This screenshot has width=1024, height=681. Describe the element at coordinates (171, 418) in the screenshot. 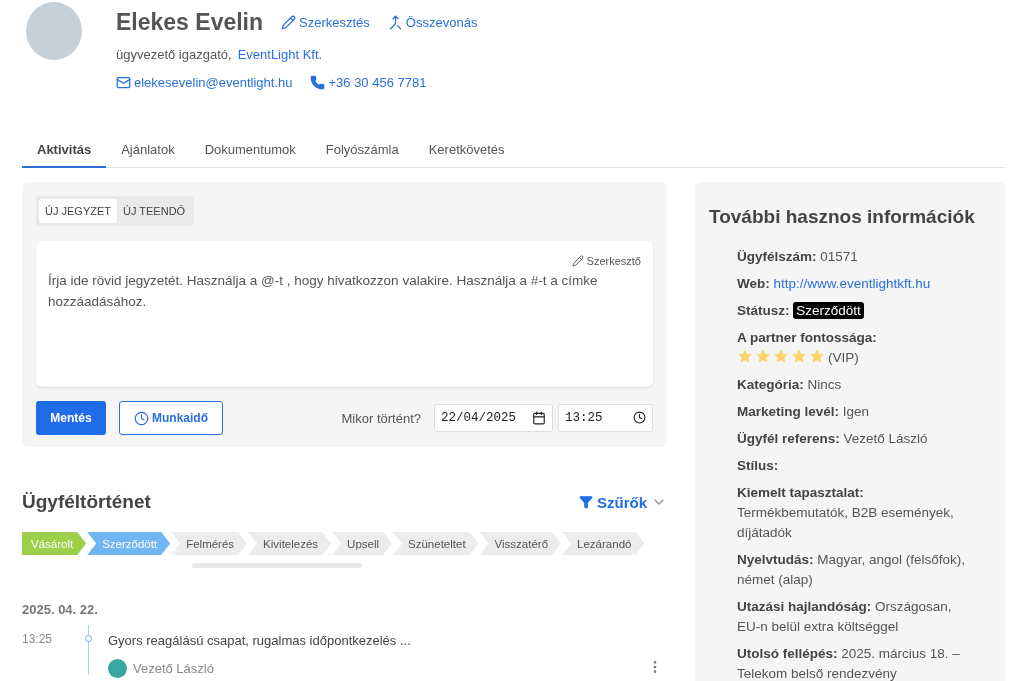

I see `worktime-button: Munkaidő` at that location.